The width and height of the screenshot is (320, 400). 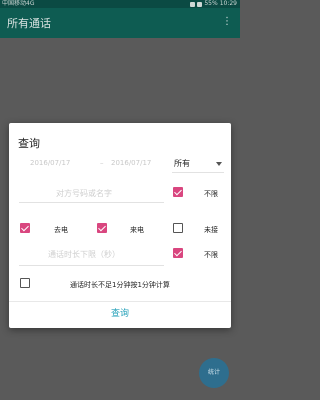 I want to click on status-icons: 55% 10:29, so click(x=213, y=4).